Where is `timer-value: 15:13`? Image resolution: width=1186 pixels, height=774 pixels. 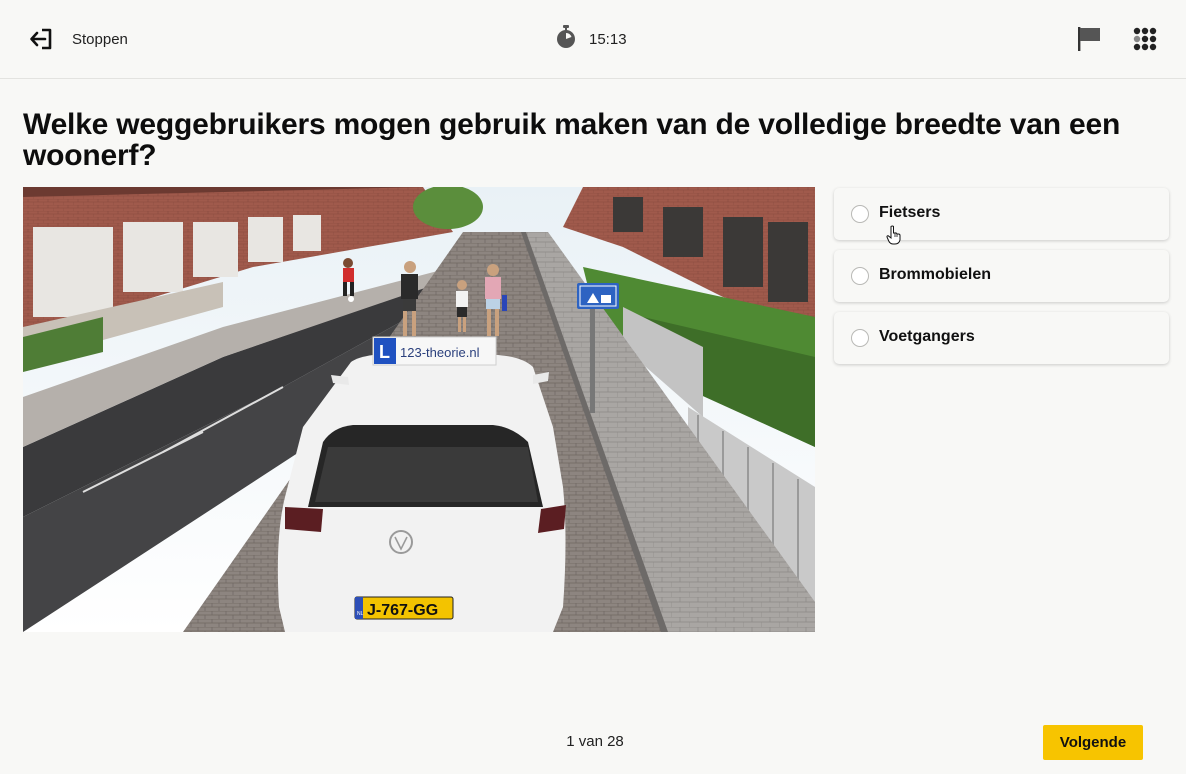 timer-value: 15:13 is located at coordinates (608, 39).